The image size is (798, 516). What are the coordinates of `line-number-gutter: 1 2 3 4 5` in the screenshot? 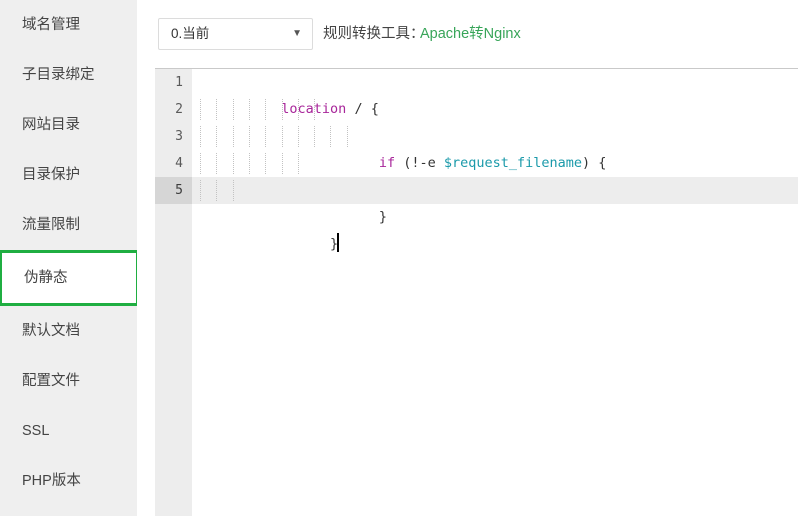 It's located at (173, 292).